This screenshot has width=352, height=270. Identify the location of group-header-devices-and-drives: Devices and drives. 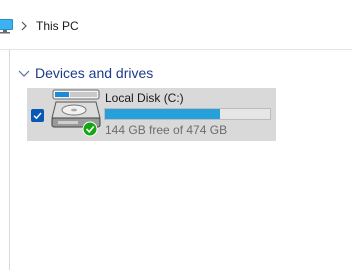
(85, 73).